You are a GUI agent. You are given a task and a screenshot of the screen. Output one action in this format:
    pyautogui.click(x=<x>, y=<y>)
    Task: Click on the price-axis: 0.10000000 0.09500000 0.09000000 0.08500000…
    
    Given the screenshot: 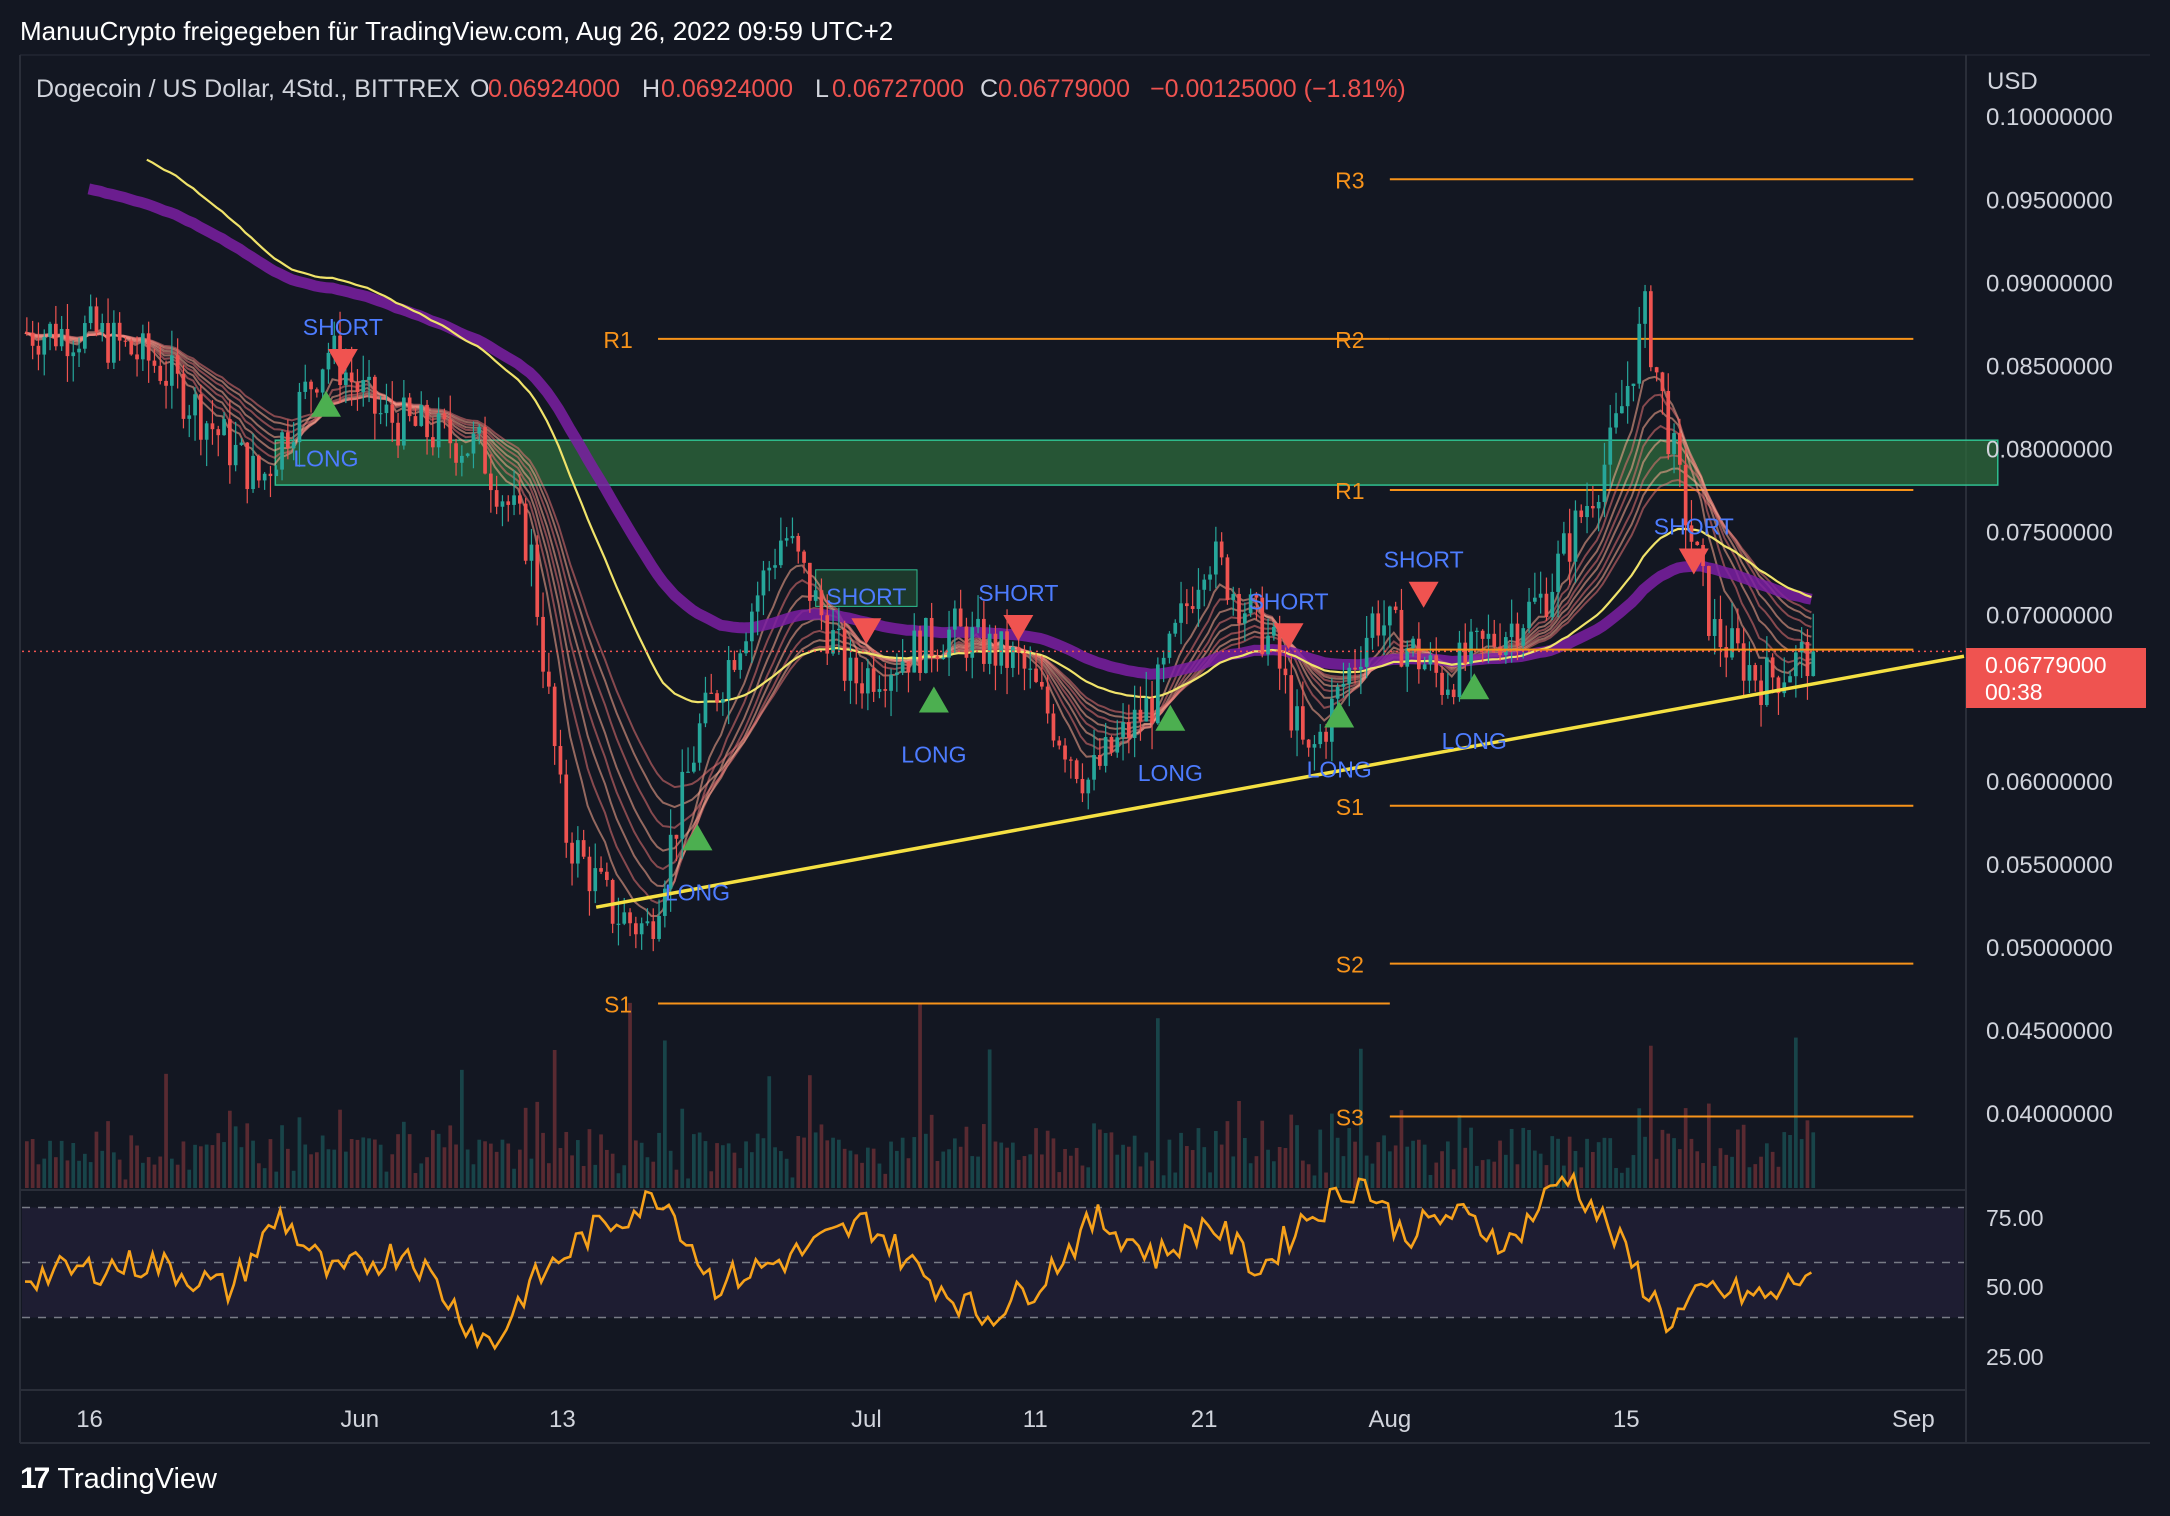 What is the action you would take?
    pyautogui.click(x=2049, y=616)
    